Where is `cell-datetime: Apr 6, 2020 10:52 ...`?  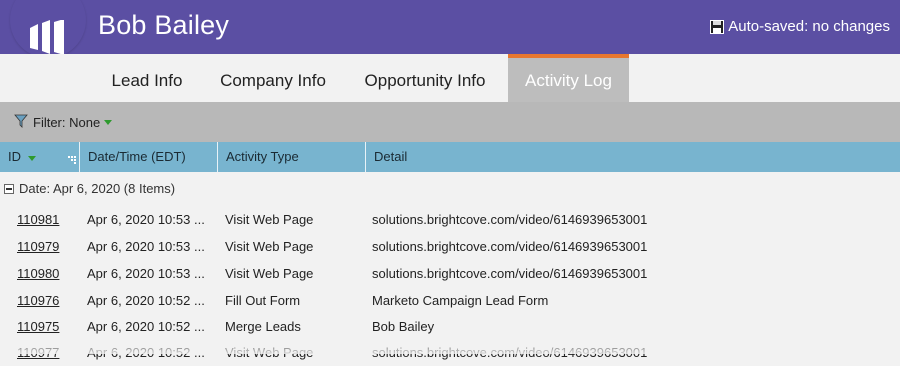 cell-datetime: Apr 6, 2020 10:52 ... is located at coordinates (146, 300).